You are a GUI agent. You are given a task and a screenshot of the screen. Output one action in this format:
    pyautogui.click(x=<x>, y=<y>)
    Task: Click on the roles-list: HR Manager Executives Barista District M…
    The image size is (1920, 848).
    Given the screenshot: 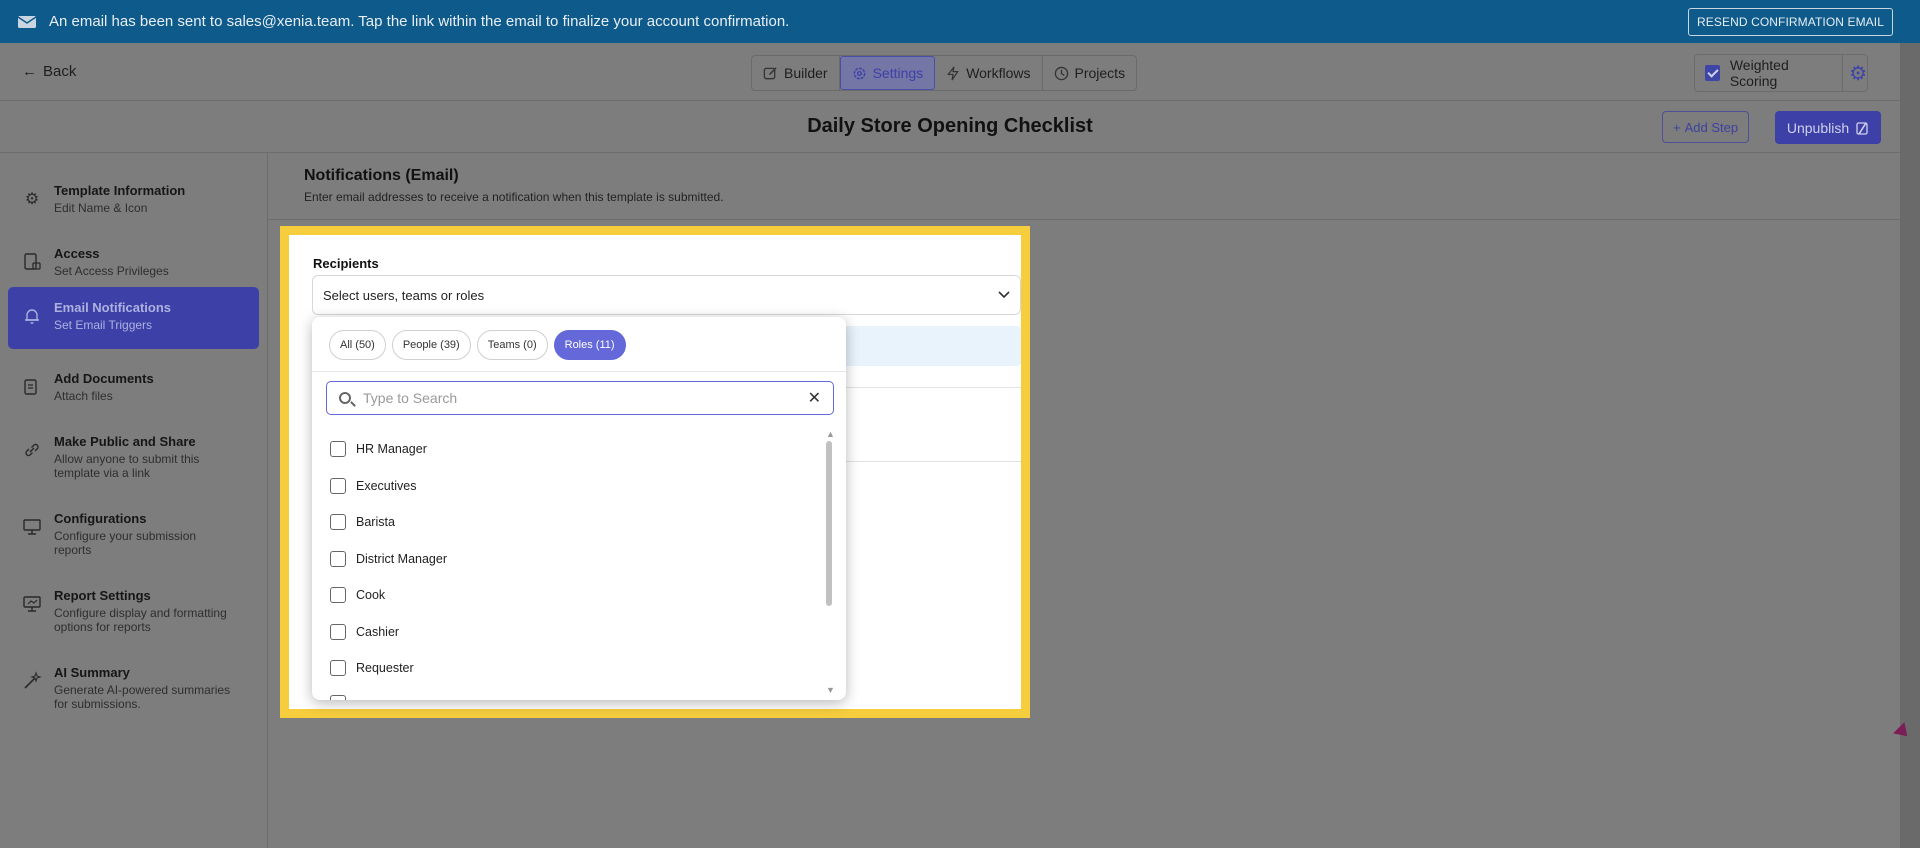 What is the action you would take?
    pyautogui.click(x=388, y=559)
    